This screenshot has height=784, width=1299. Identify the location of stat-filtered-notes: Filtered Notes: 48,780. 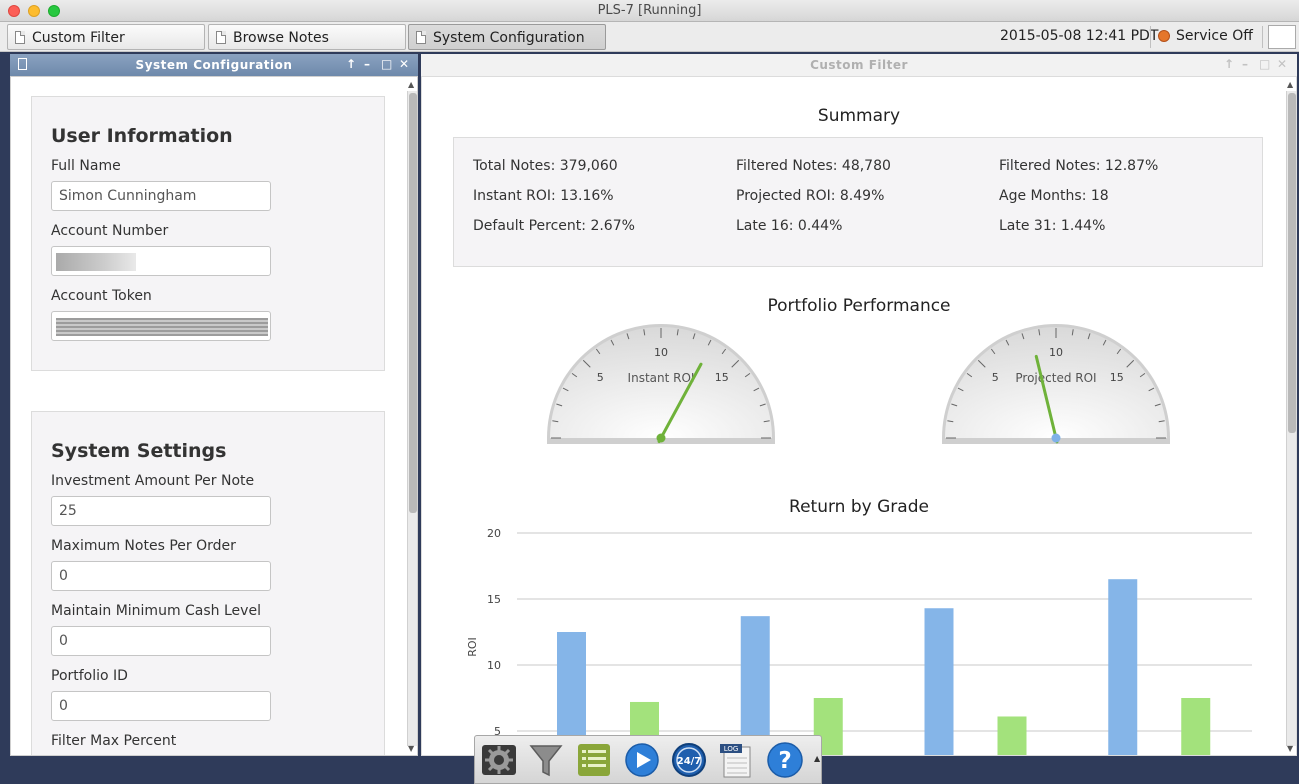
(813, 166).